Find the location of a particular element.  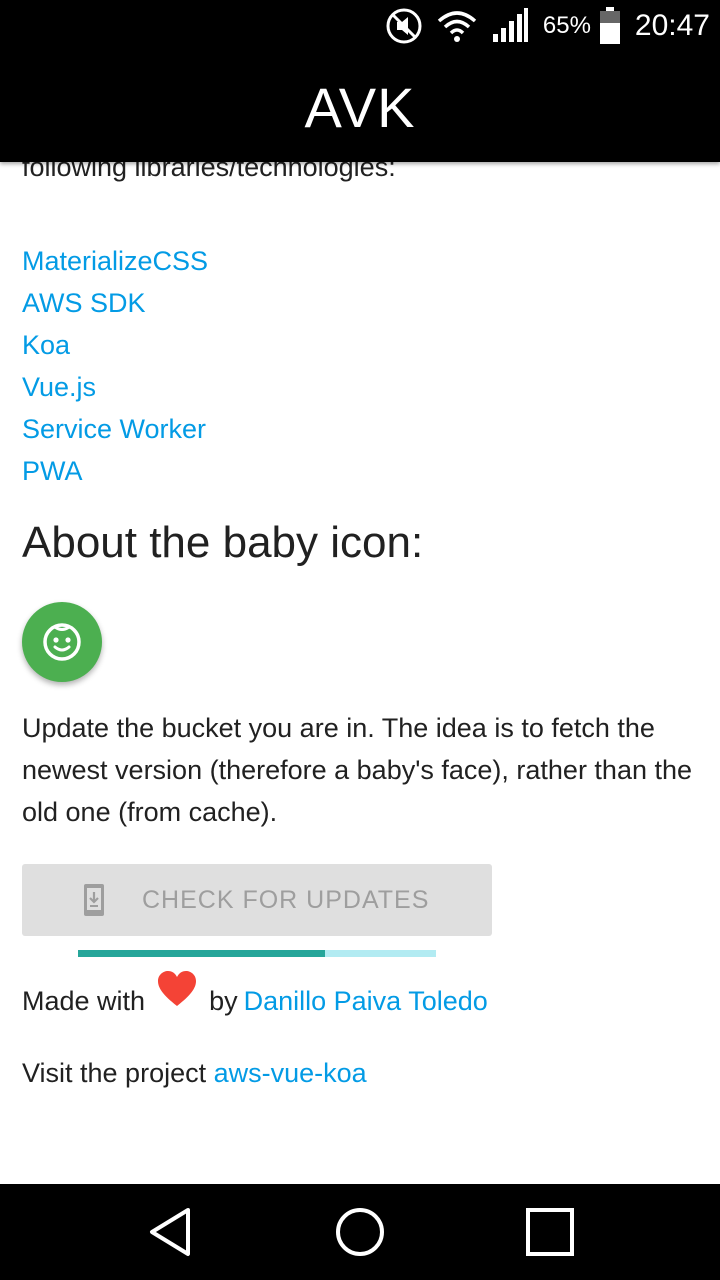

progress-fill is located at coordinates (202, 953).